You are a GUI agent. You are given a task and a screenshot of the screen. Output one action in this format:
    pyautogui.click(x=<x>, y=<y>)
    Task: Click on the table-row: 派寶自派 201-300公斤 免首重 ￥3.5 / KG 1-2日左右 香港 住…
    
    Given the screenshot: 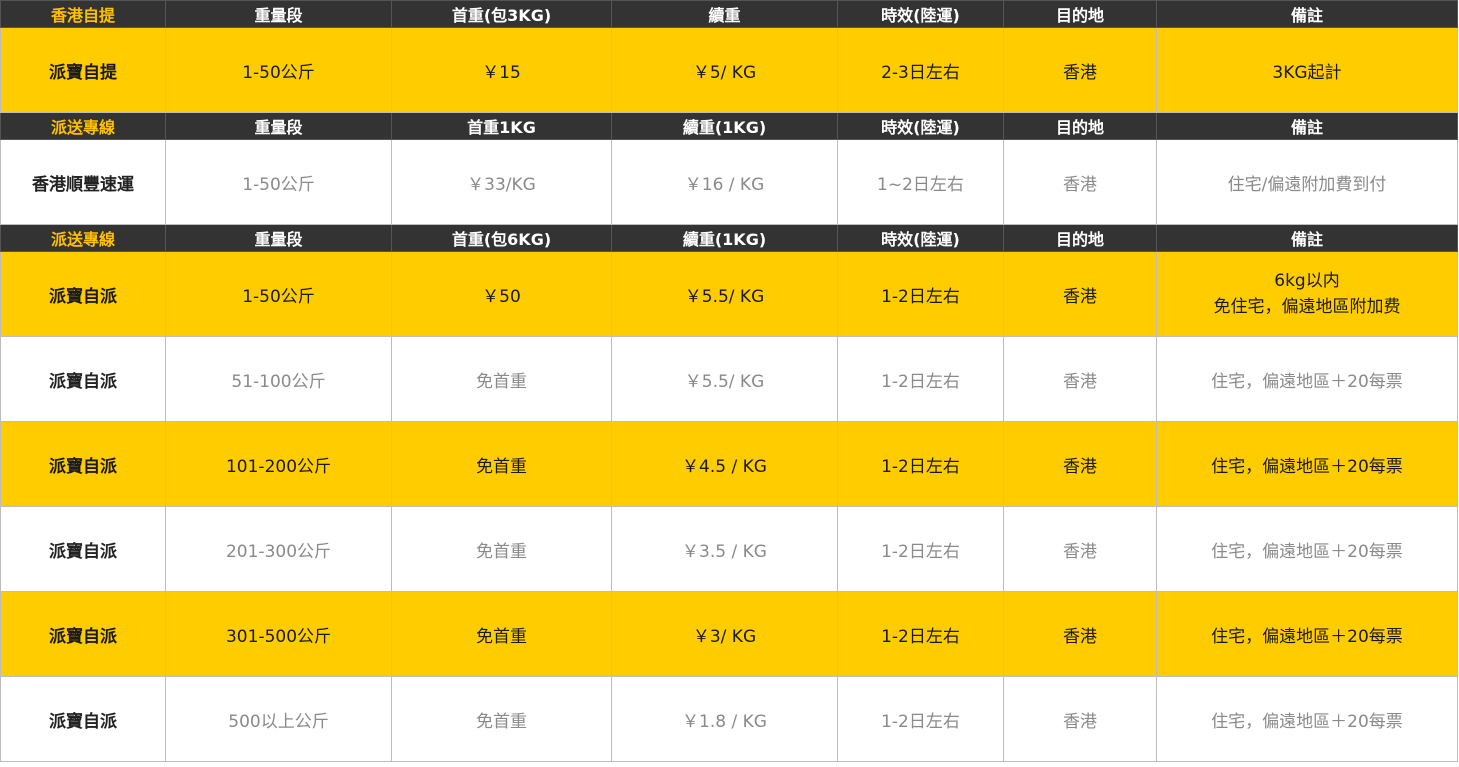 What is the action you would take?
    pyautogui.click(x=729, y=549)
    